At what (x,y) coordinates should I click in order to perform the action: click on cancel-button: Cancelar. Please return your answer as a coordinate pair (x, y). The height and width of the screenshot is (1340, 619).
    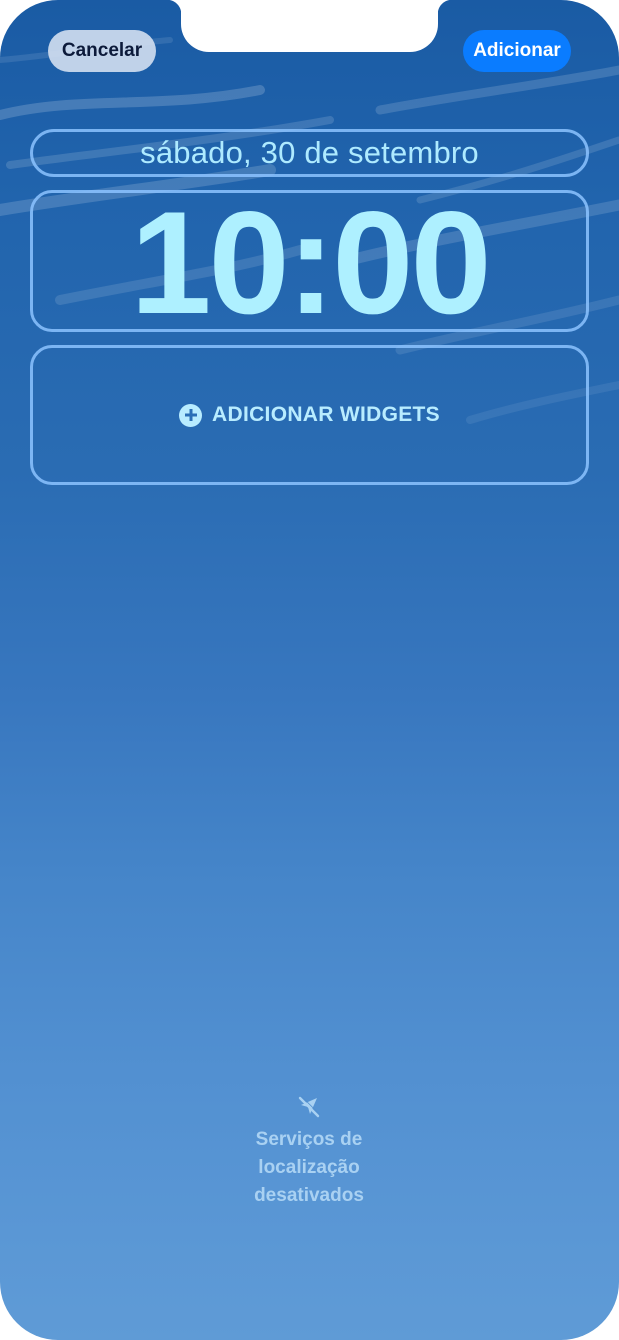
    Looking at the image, I should click on (102, 51).